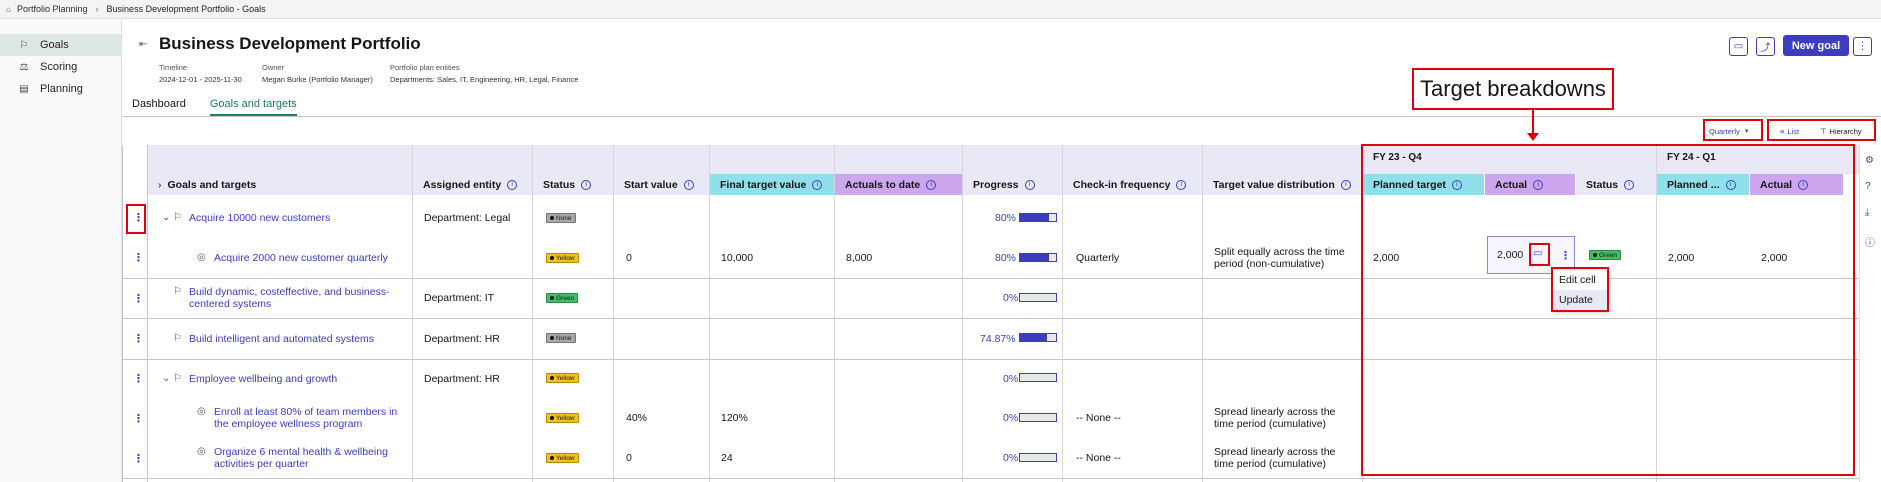 This screenshot has height=482, width=1881. I want to click on col-start-value: Start value i, so click(661, 184).